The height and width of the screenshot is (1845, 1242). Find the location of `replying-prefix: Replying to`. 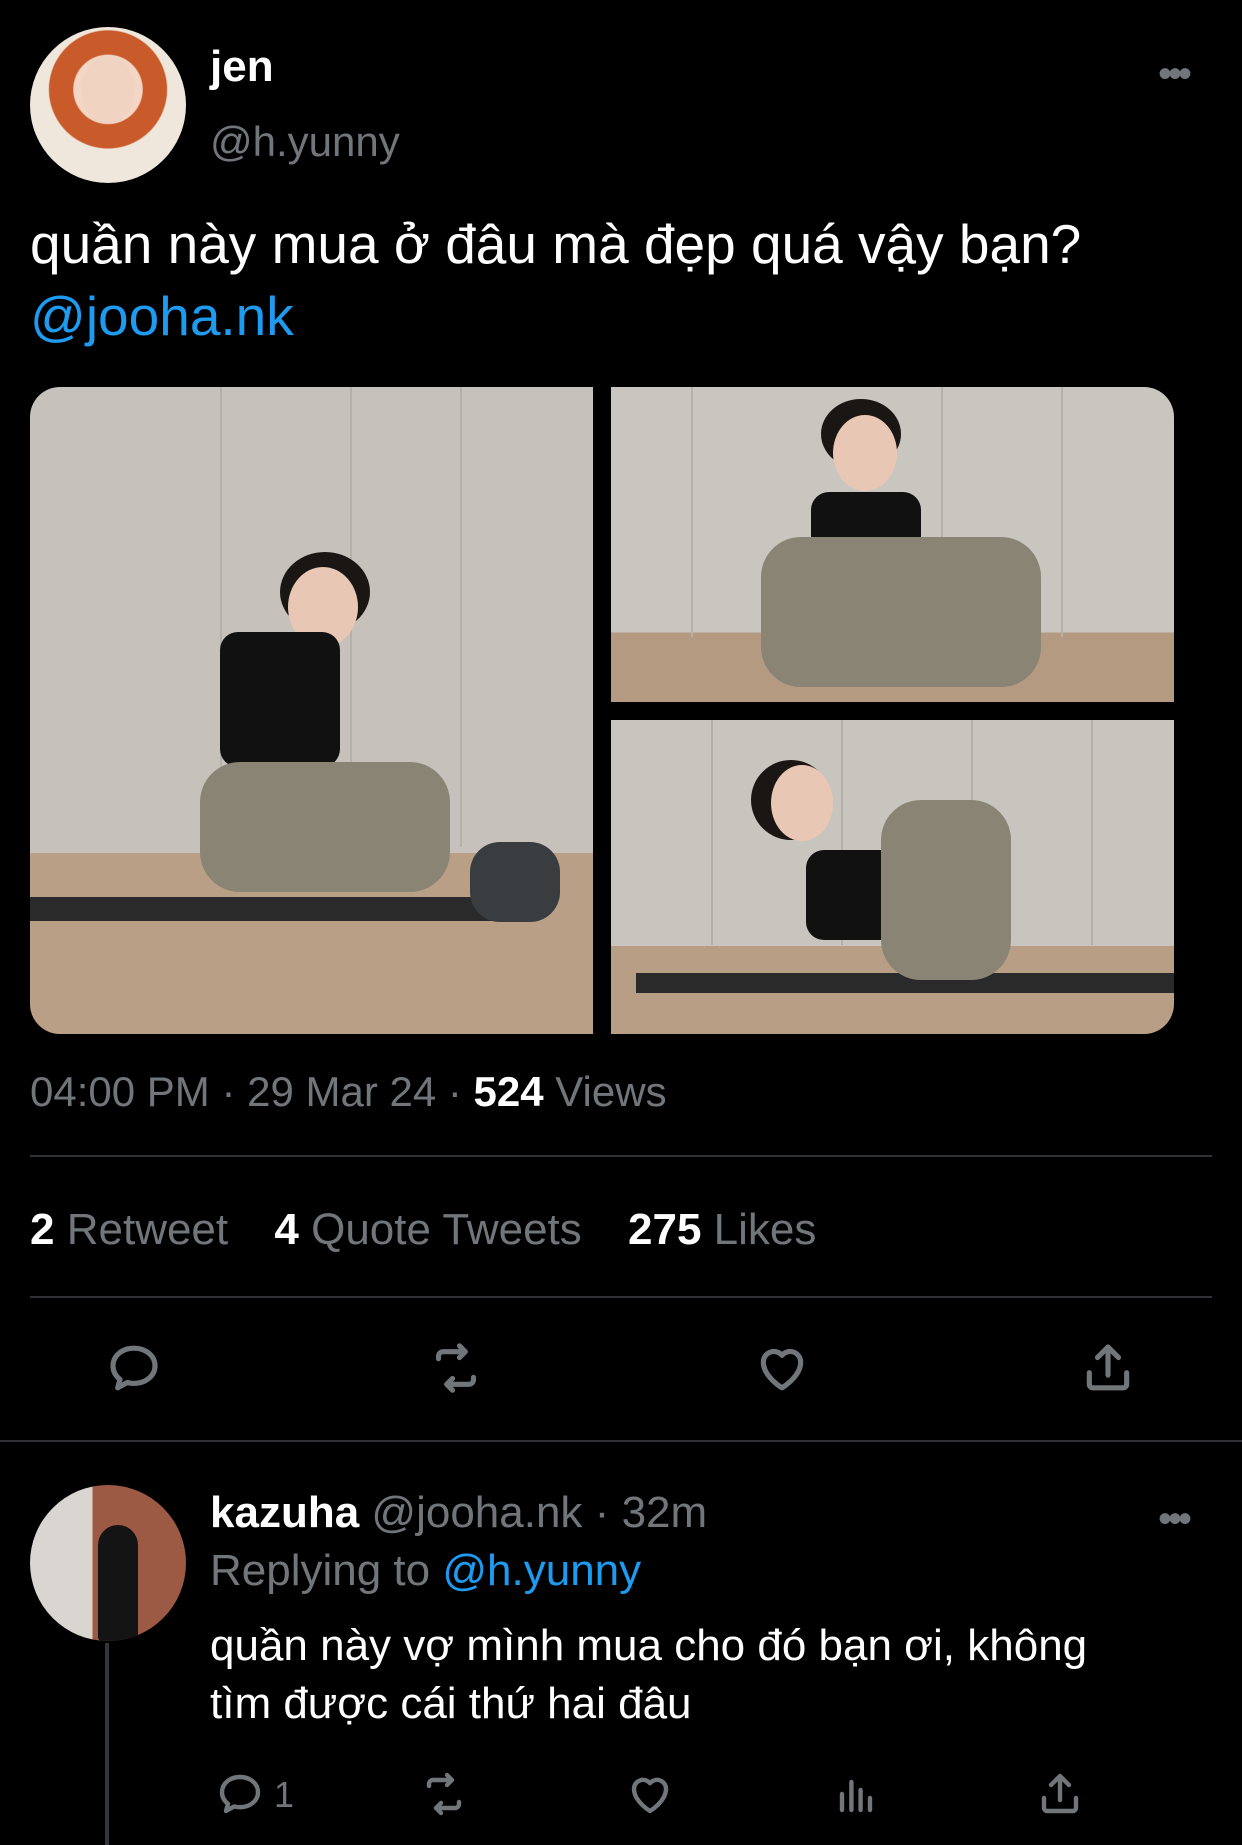

replying-prefix: Replying to is located at coordinates (320, 1570).